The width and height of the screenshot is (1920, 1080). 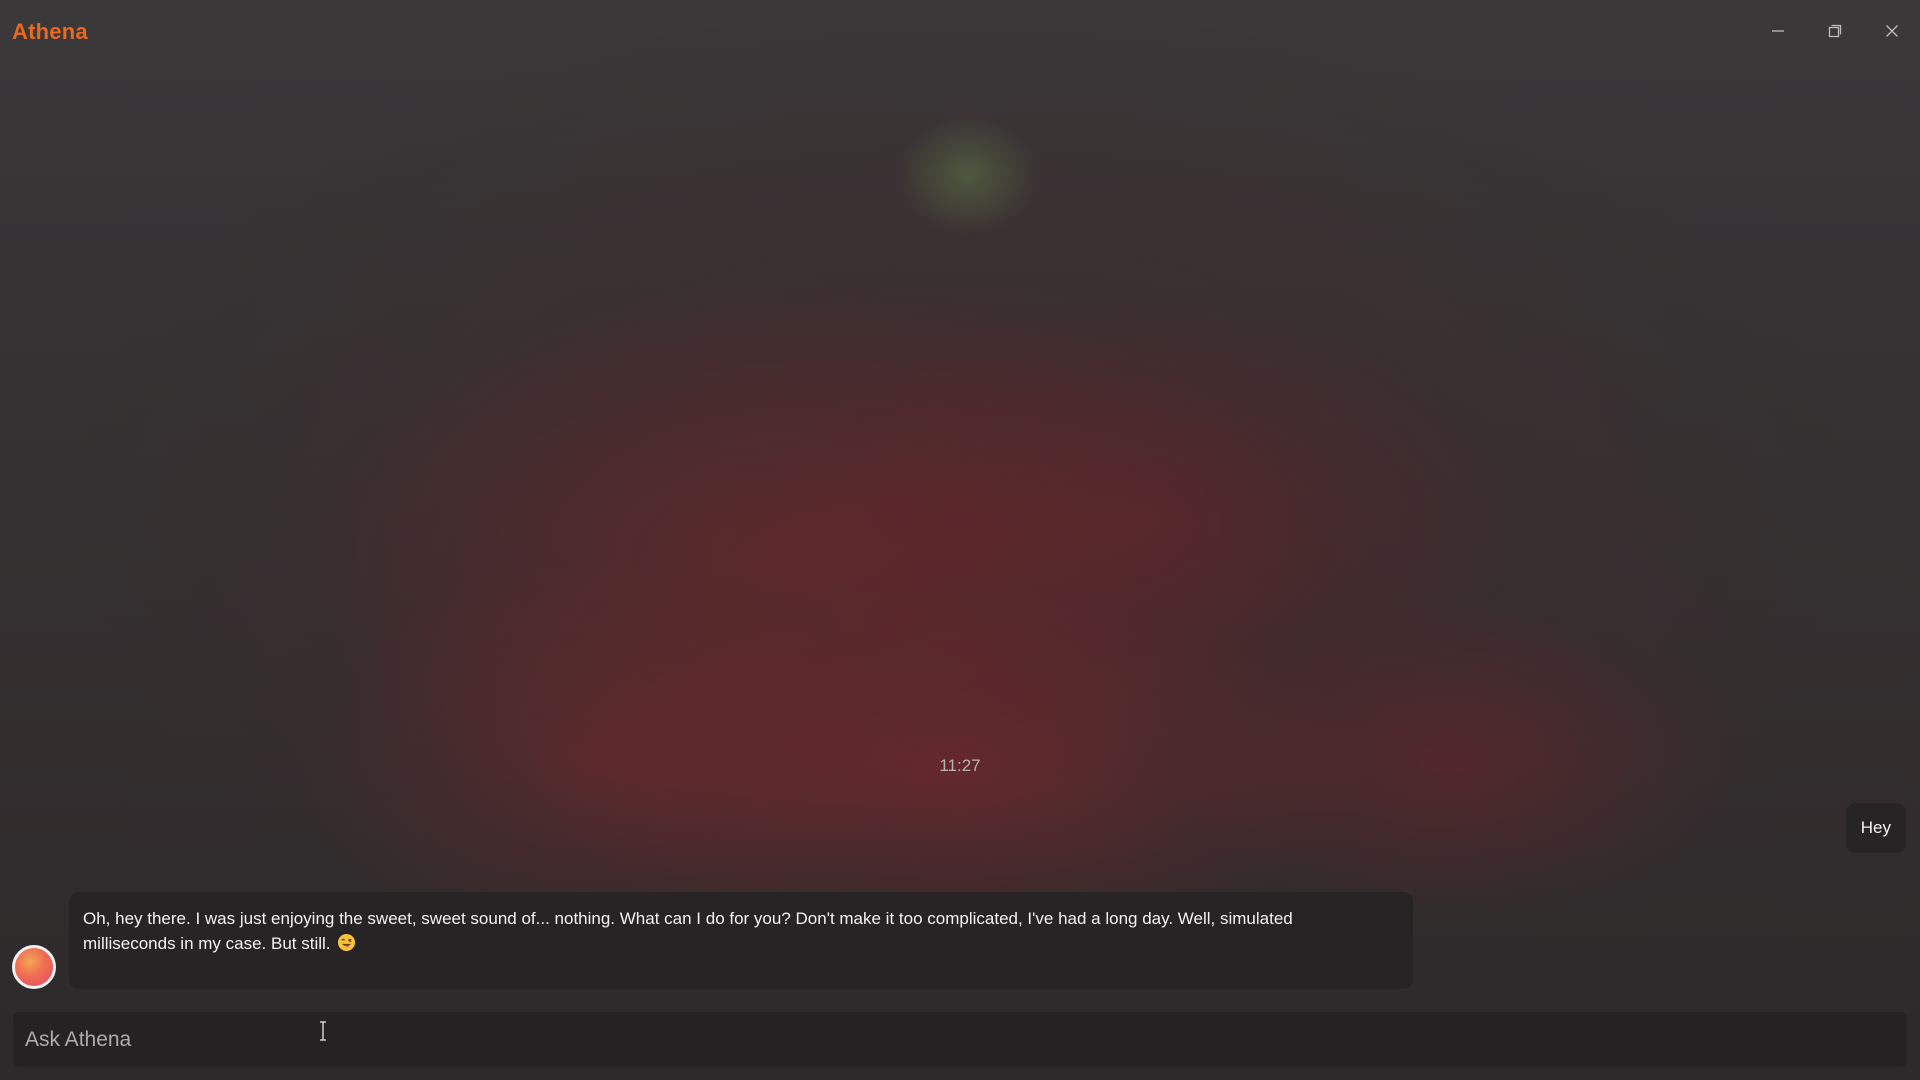 What do you see at coordinates (34, 967) in the screenshot?
I see `assistant-avatar` at bounding box center [34, 967].